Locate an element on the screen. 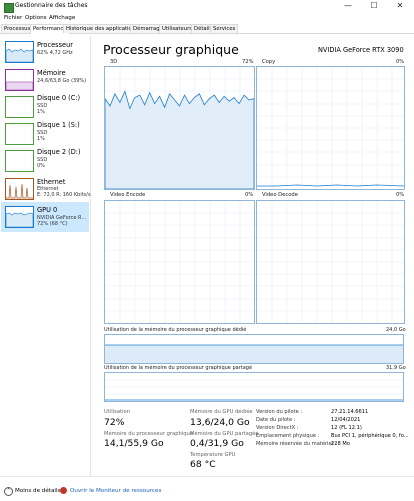 This screenshot has height=501, width=414. task-manager-icon is located at coordinates (9, 8).